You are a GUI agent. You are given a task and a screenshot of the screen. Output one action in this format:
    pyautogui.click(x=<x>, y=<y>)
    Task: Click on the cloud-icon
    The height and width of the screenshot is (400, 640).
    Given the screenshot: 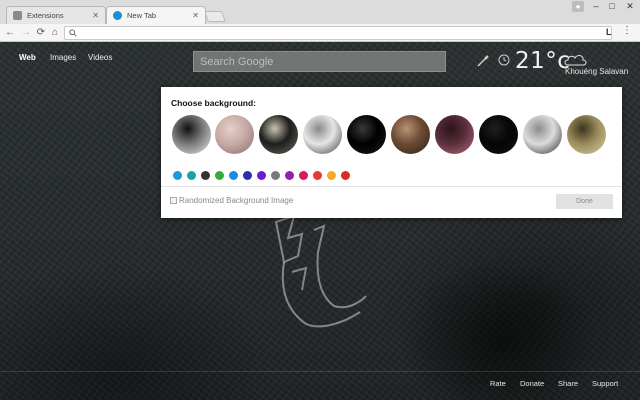 What is the action you would take?
    pyautogui.click(x=575, y=60)
    